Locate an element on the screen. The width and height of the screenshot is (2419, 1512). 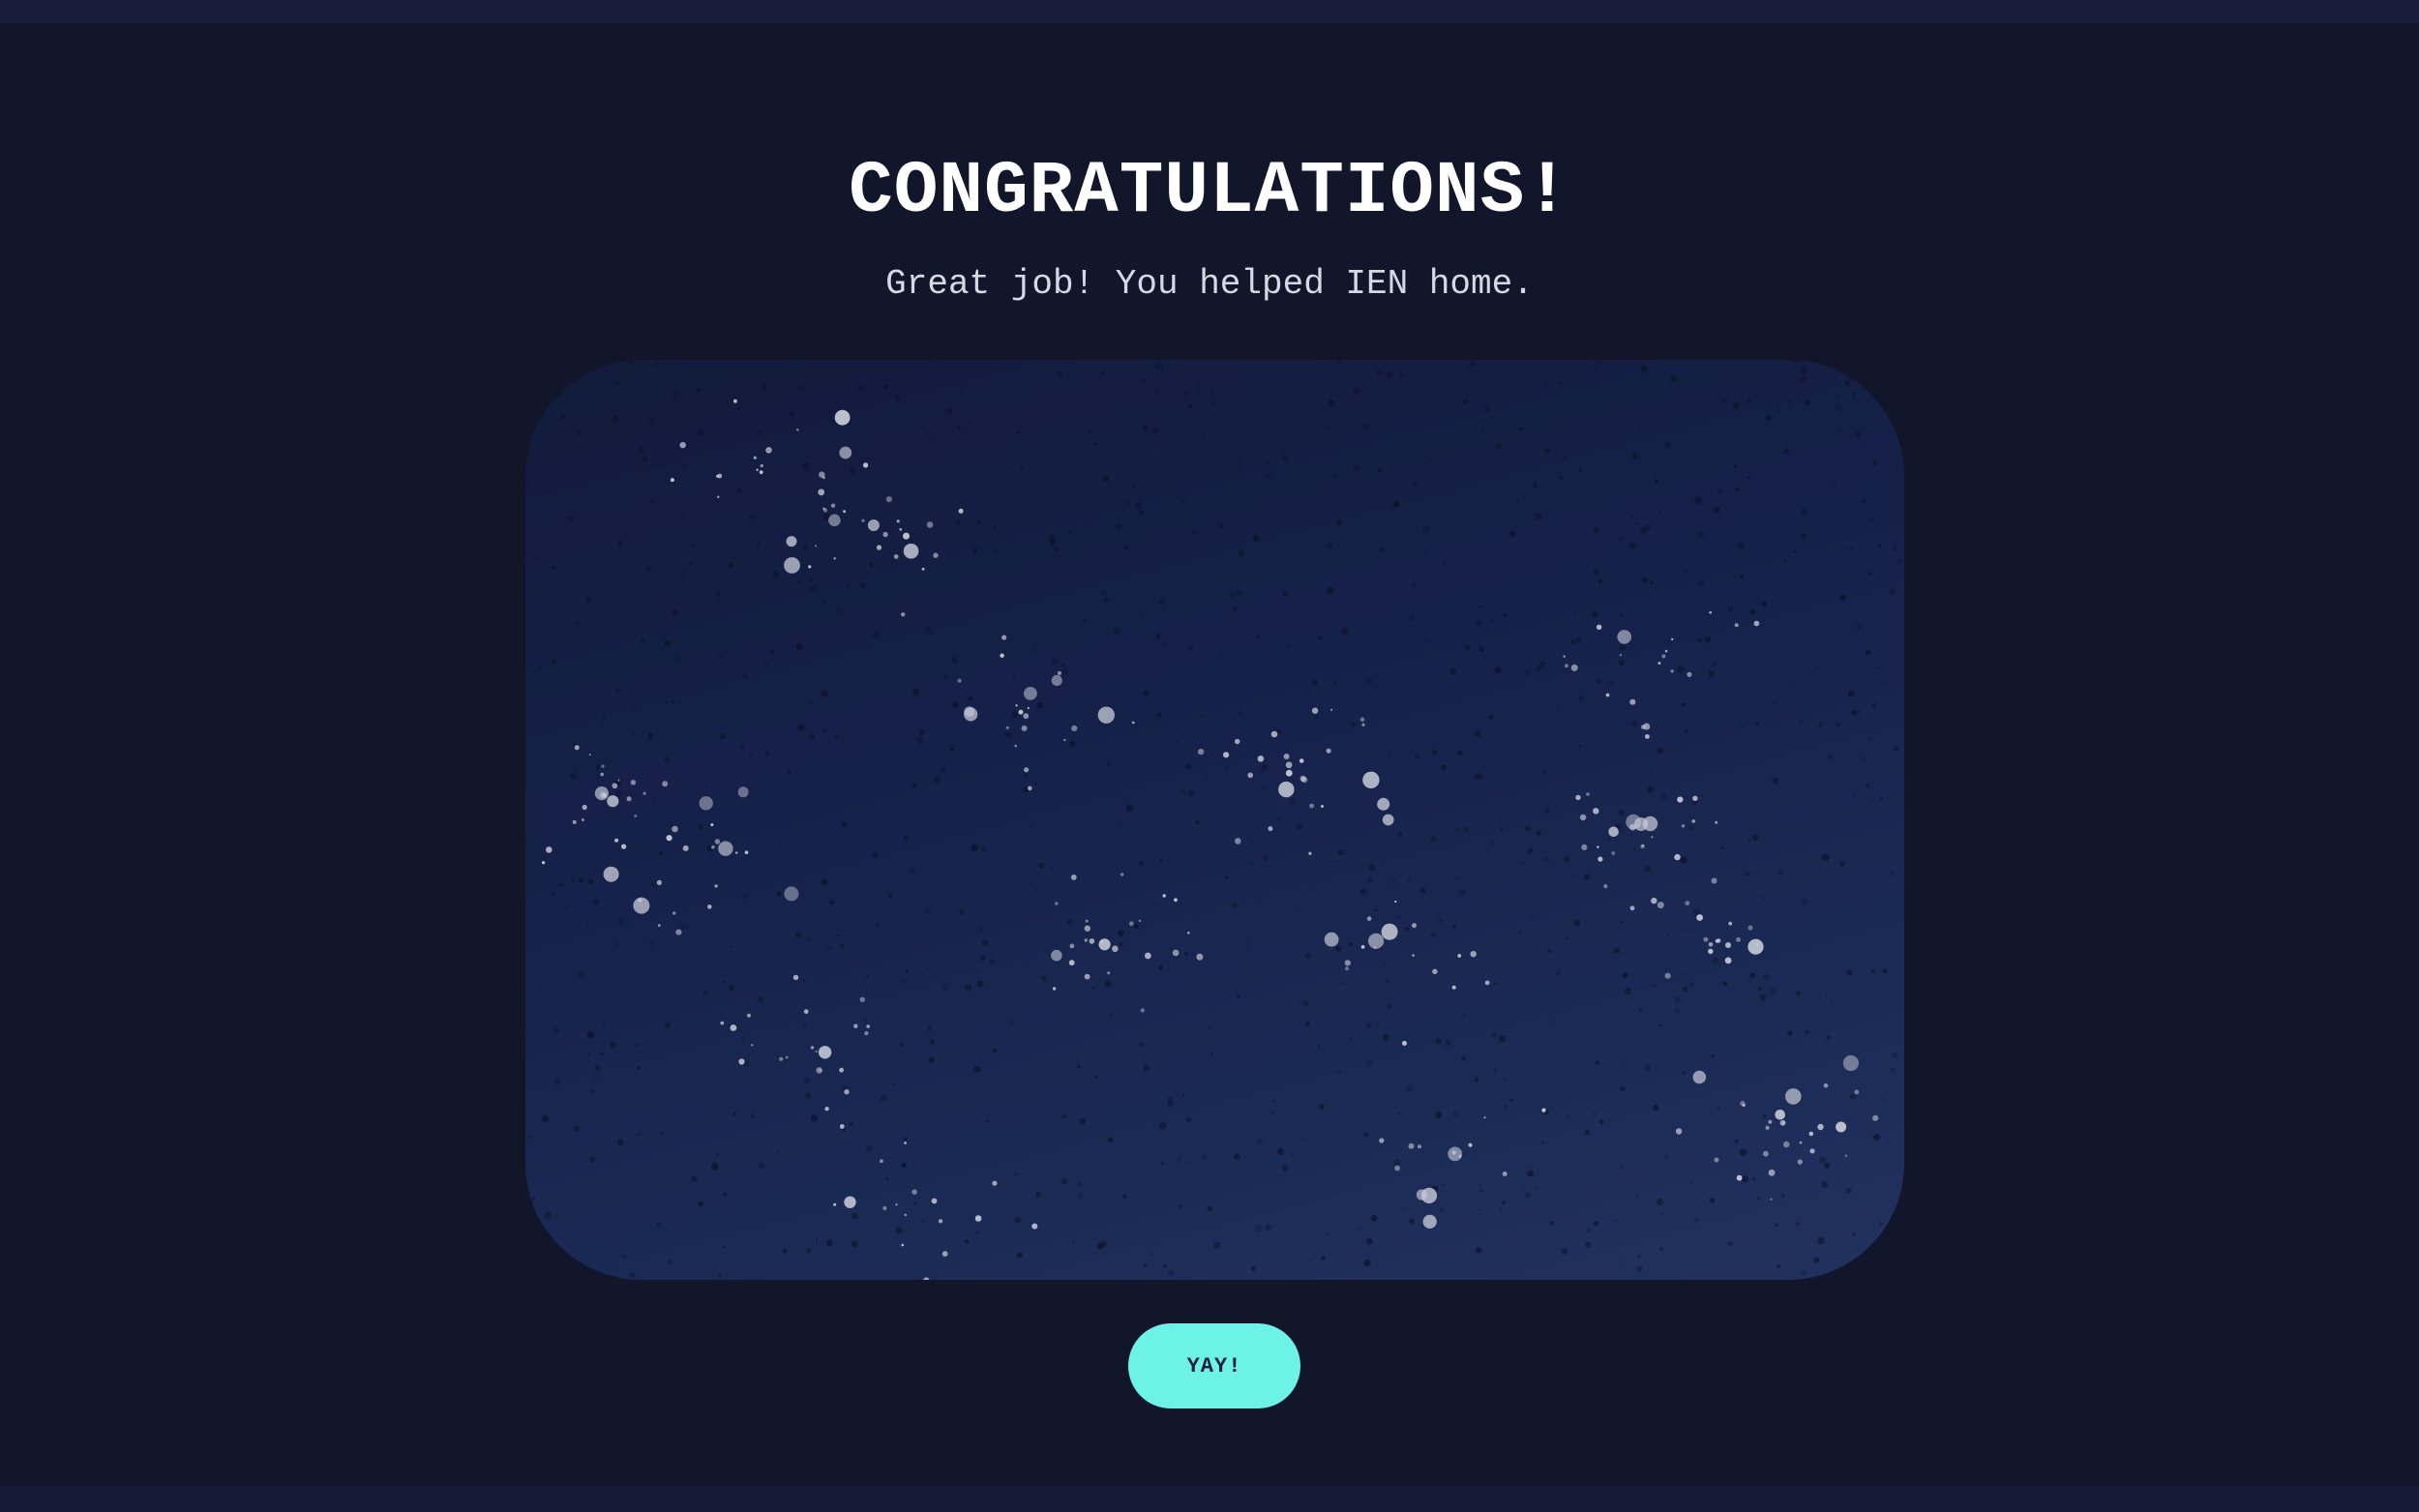
page-title: CONGRATULATIONS! is located at coordinates (1209, 192).